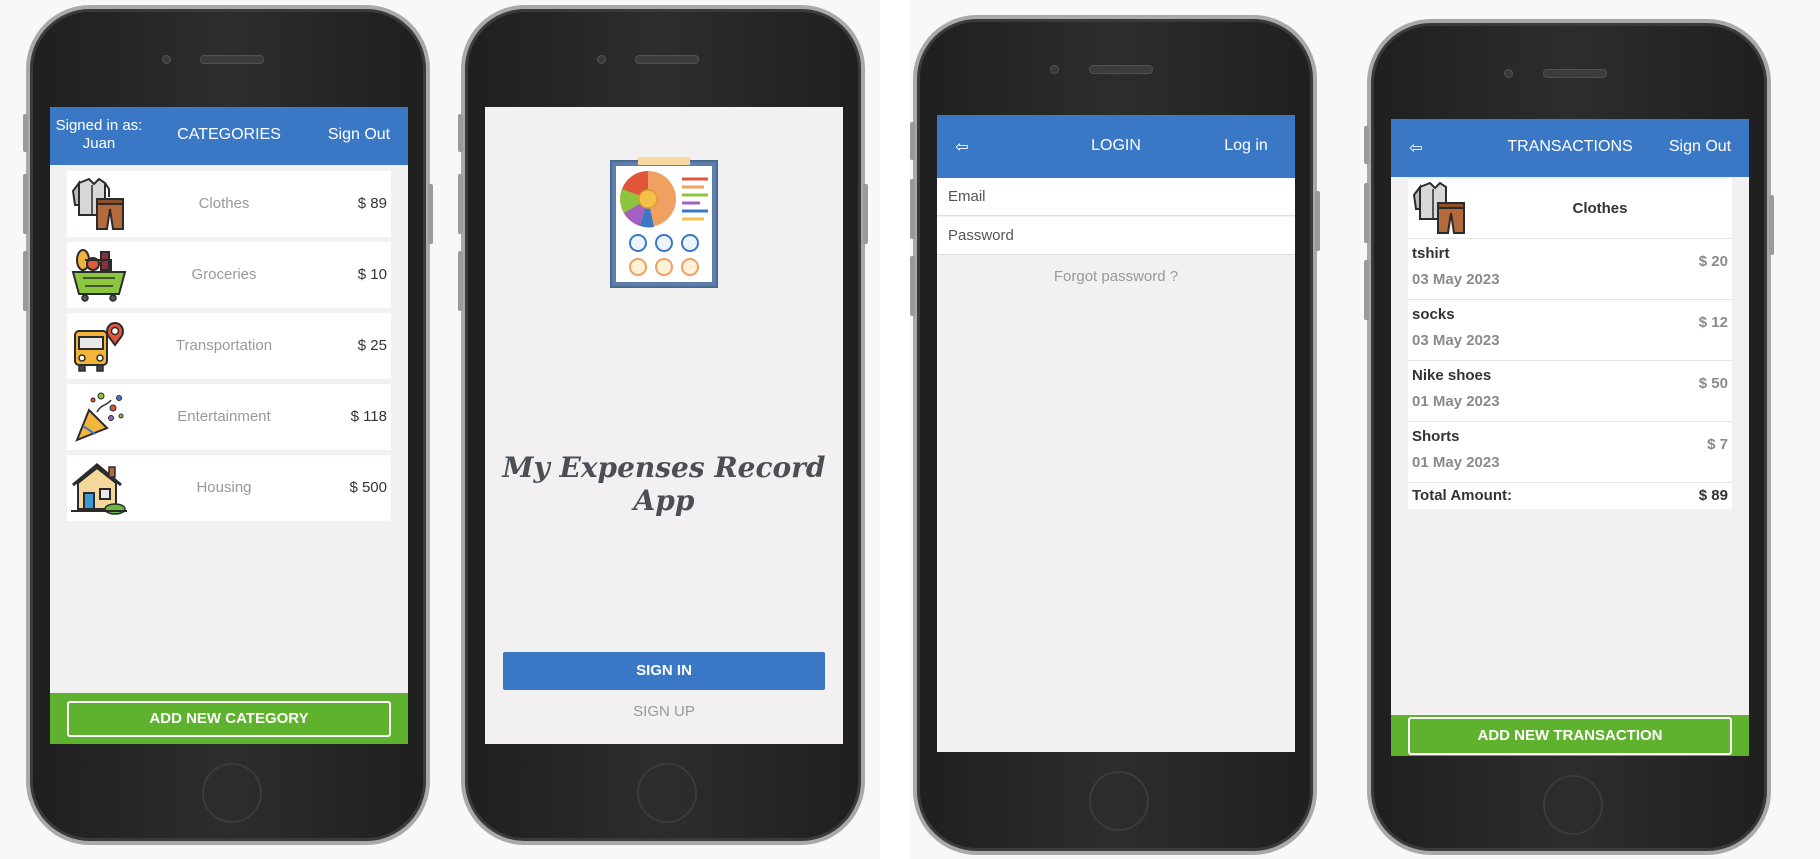 The width and height of the screenshot is (1820, 859). Describe the element at coordinates (372, 274) in the screenshot. I see `category-amount: $ 10` at that location.